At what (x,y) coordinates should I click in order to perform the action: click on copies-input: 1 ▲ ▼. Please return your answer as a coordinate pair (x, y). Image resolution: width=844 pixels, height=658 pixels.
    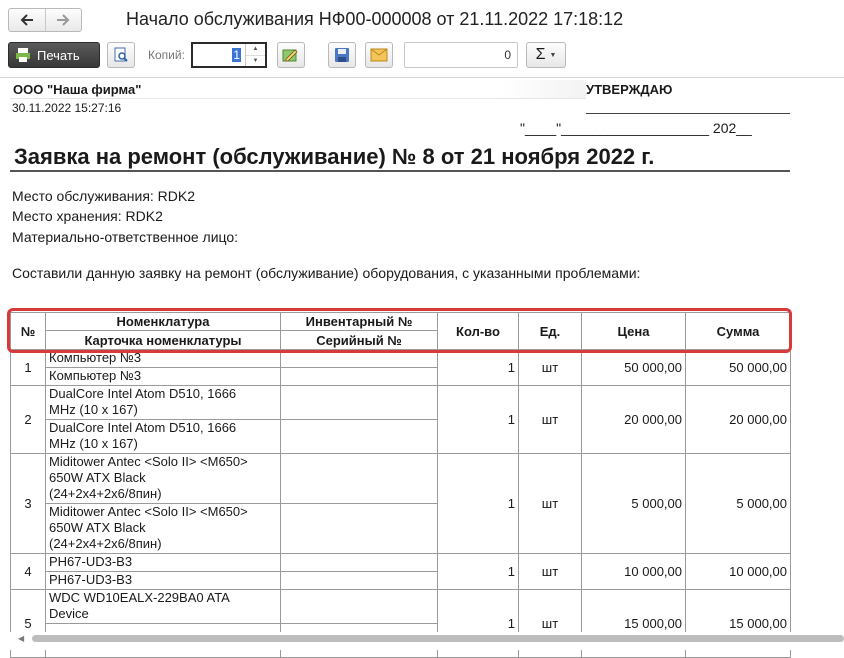
    Looking at the image, I should click on (229, 55).